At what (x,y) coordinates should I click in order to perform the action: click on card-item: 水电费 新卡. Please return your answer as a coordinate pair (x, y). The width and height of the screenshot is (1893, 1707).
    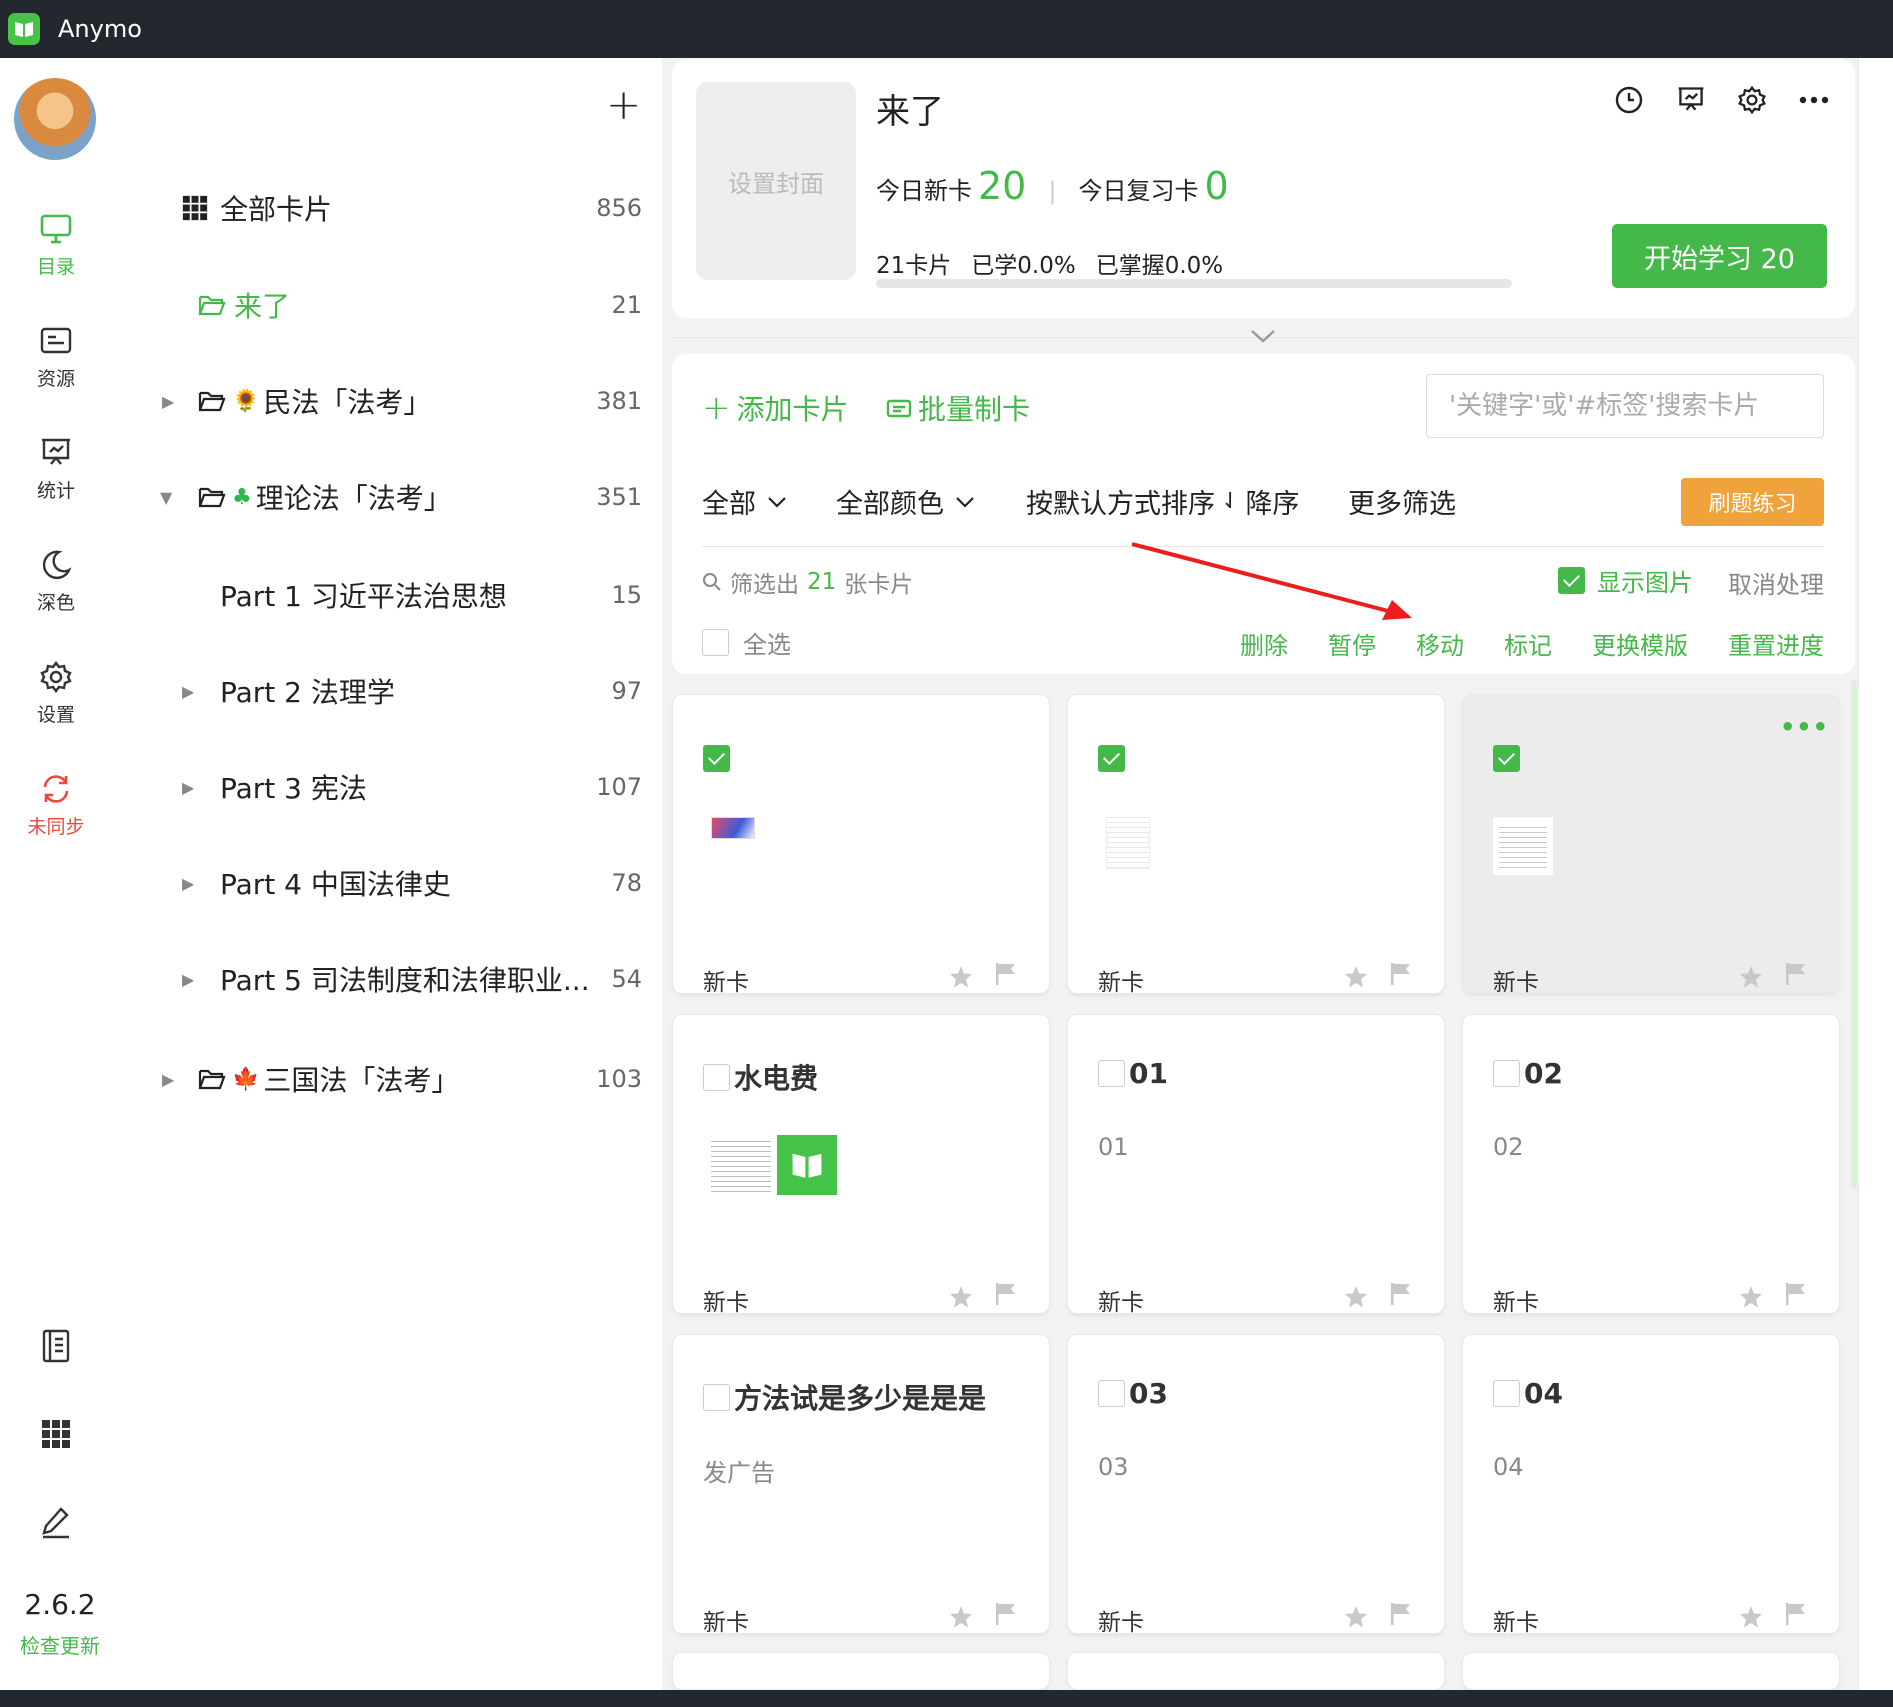
    Looking at the image, I should click on (861, 1164).